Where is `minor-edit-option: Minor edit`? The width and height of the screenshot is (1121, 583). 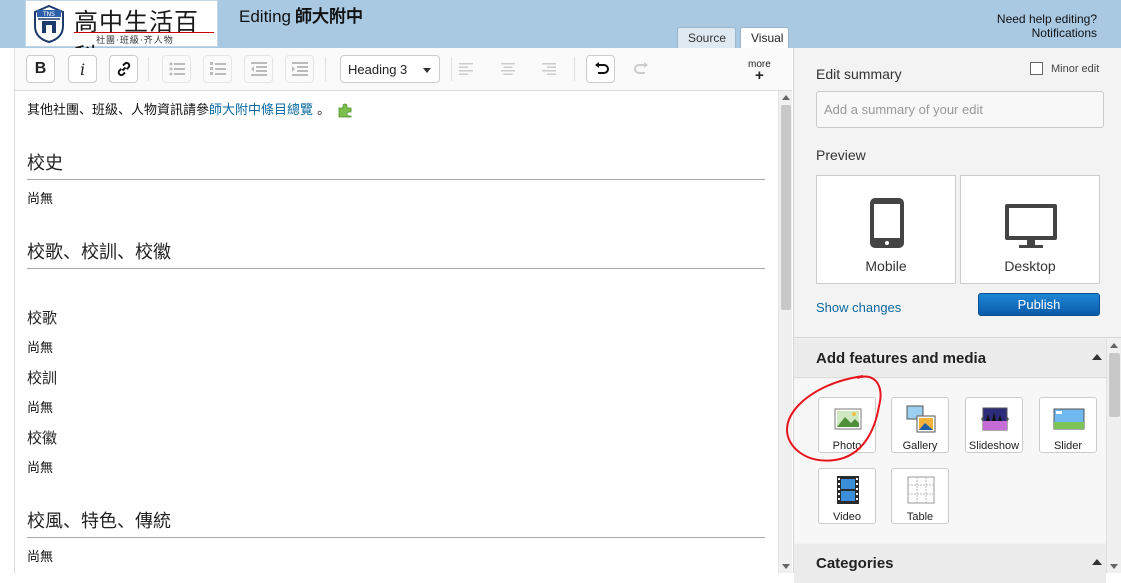 minor-edit-option: Minor edit is located at coordinates (1064, 68).